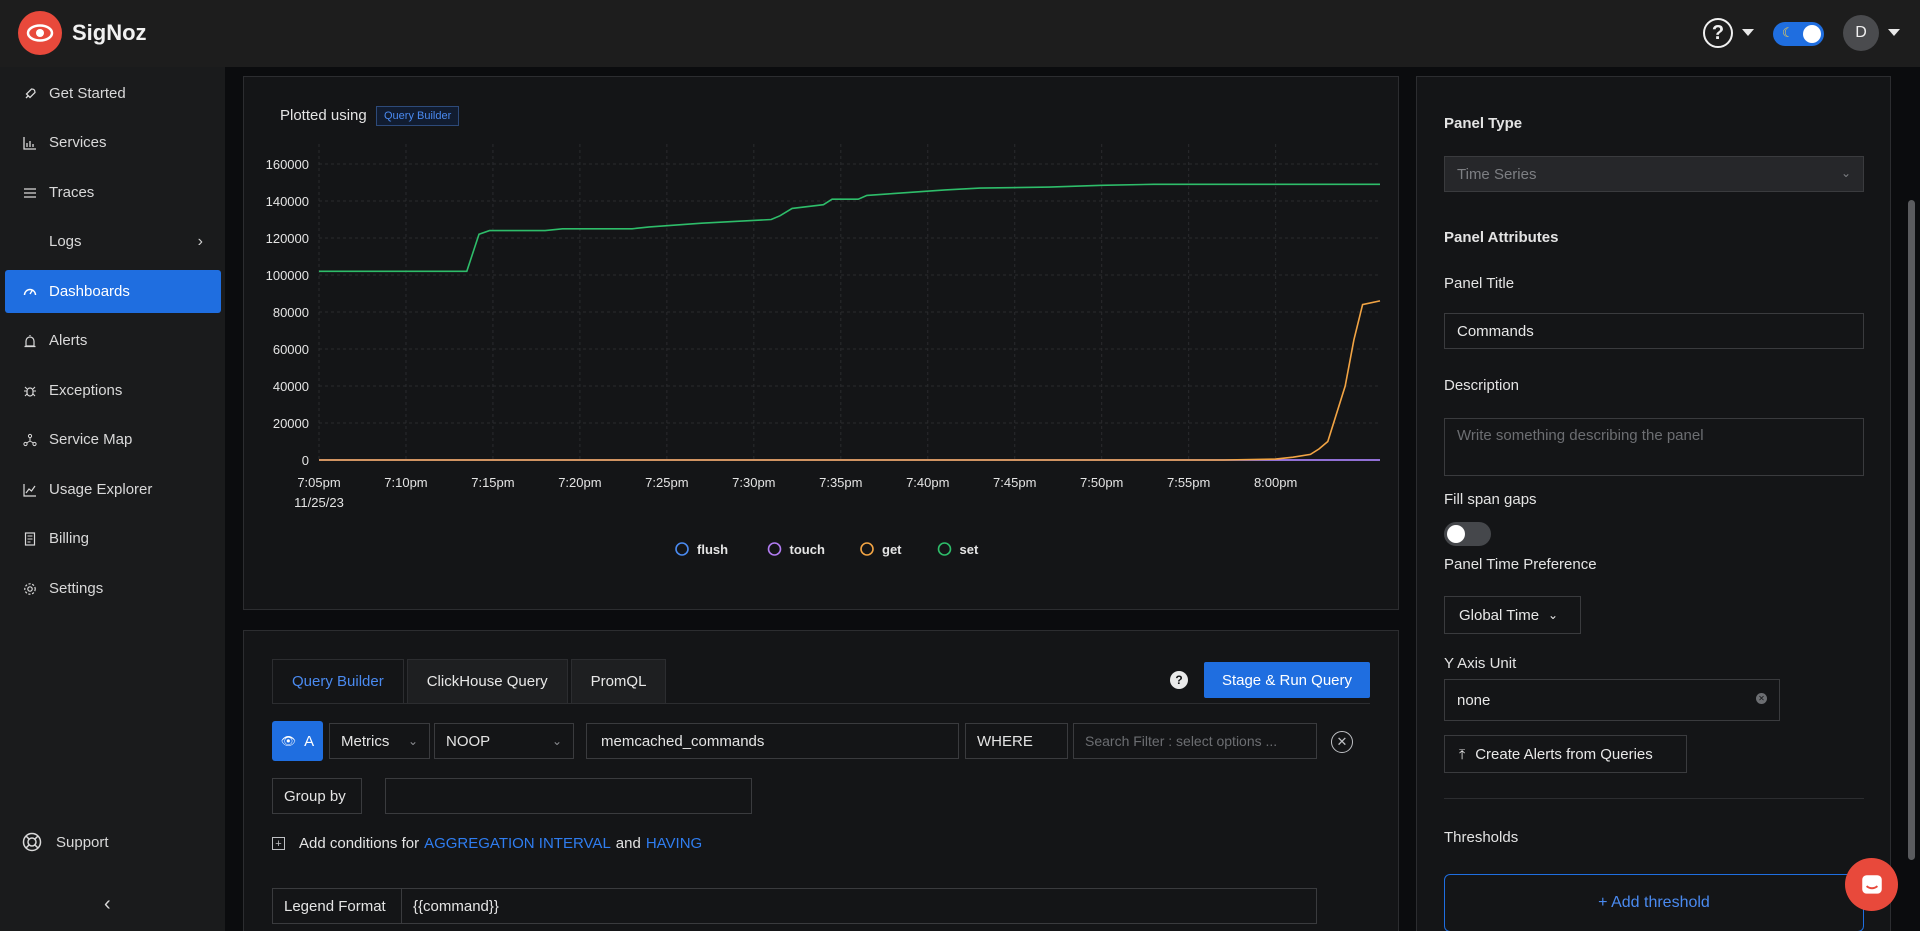  What do you see at coordinates (113, 142) in the screenshot?
I see `sidebar-item-services: Services` at bounding box center [113, 142].